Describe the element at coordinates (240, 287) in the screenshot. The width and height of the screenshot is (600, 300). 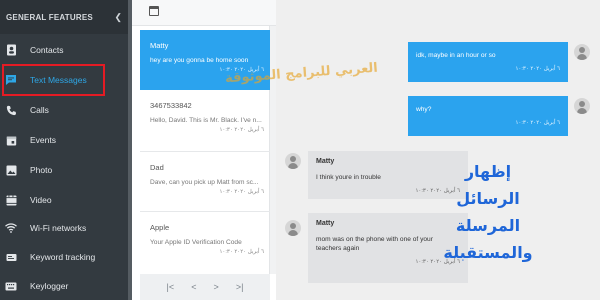
I see `last-page-button: >|` at that location.